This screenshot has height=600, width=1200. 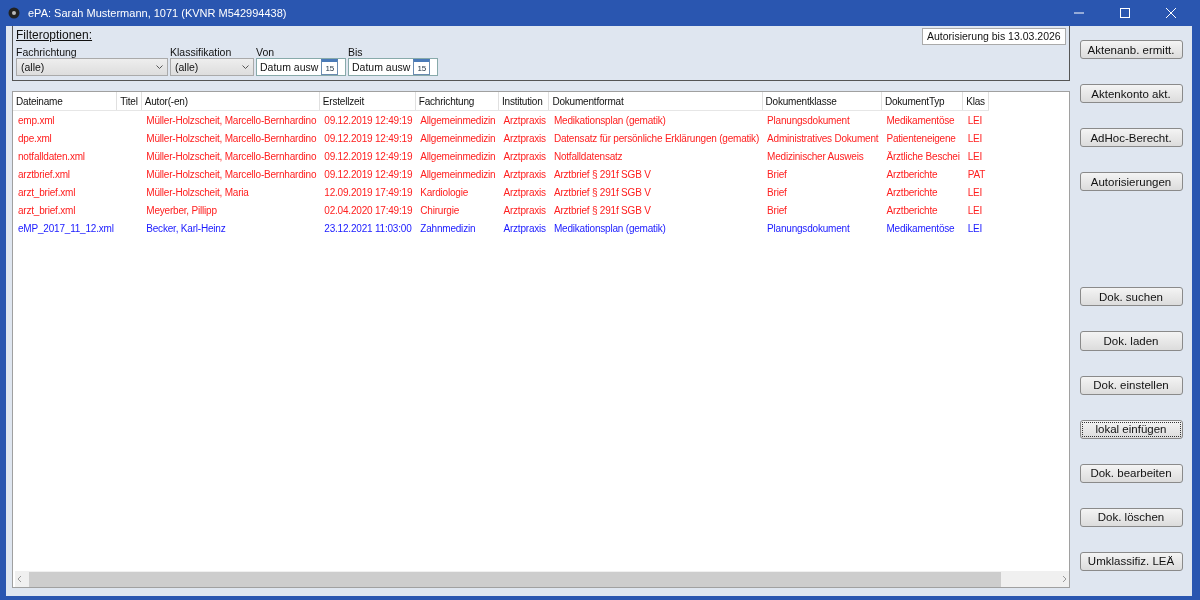 What do you see at coordinates (186, 228) in the screenshot?
I see `table-cell: Becker, Karl-Heinz` at bounding box center [186, 228].